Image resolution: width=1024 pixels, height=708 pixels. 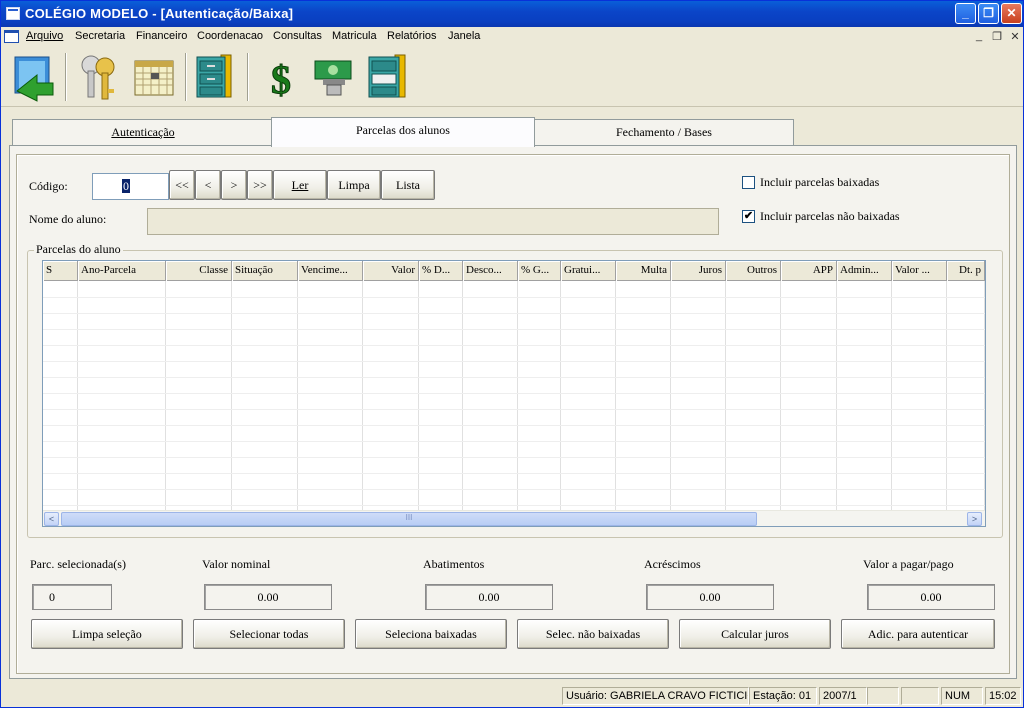 I want to click on nome-aluno-label: Nome do aluno:, so click(x=68, y=219).